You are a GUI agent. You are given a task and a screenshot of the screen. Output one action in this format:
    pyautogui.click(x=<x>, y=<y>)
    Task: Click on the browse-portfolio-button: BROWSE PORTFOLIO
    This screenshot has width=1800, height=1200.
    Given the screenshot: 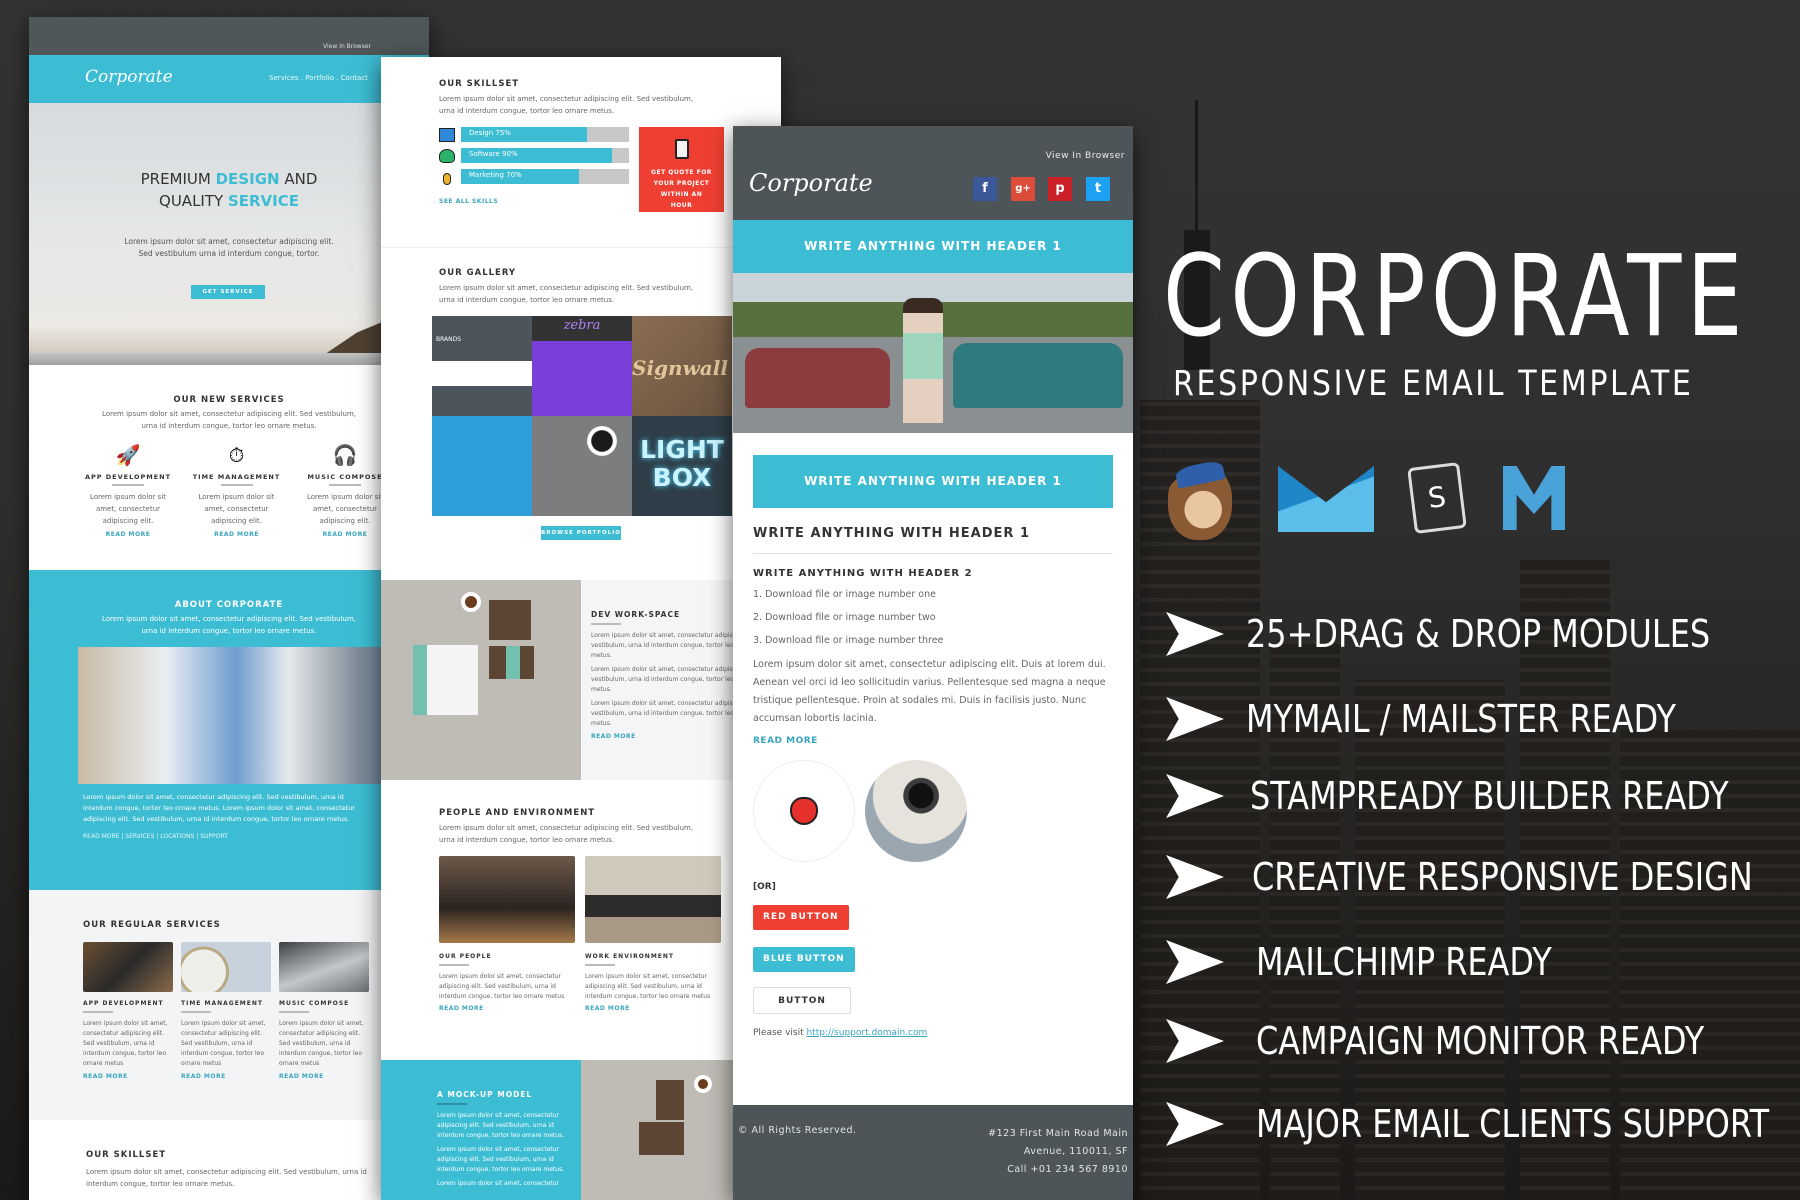 What is the action you would take?
    pyautogui.click(x=581, y=533)
    